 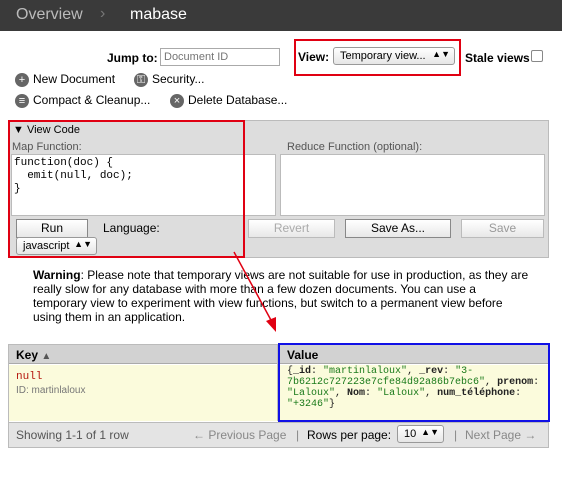 What do you see at coordinates (50, 390) in the screenshot?
I see `row-doc-id: ID: martinlaloux` at bounding box center [50, 390].